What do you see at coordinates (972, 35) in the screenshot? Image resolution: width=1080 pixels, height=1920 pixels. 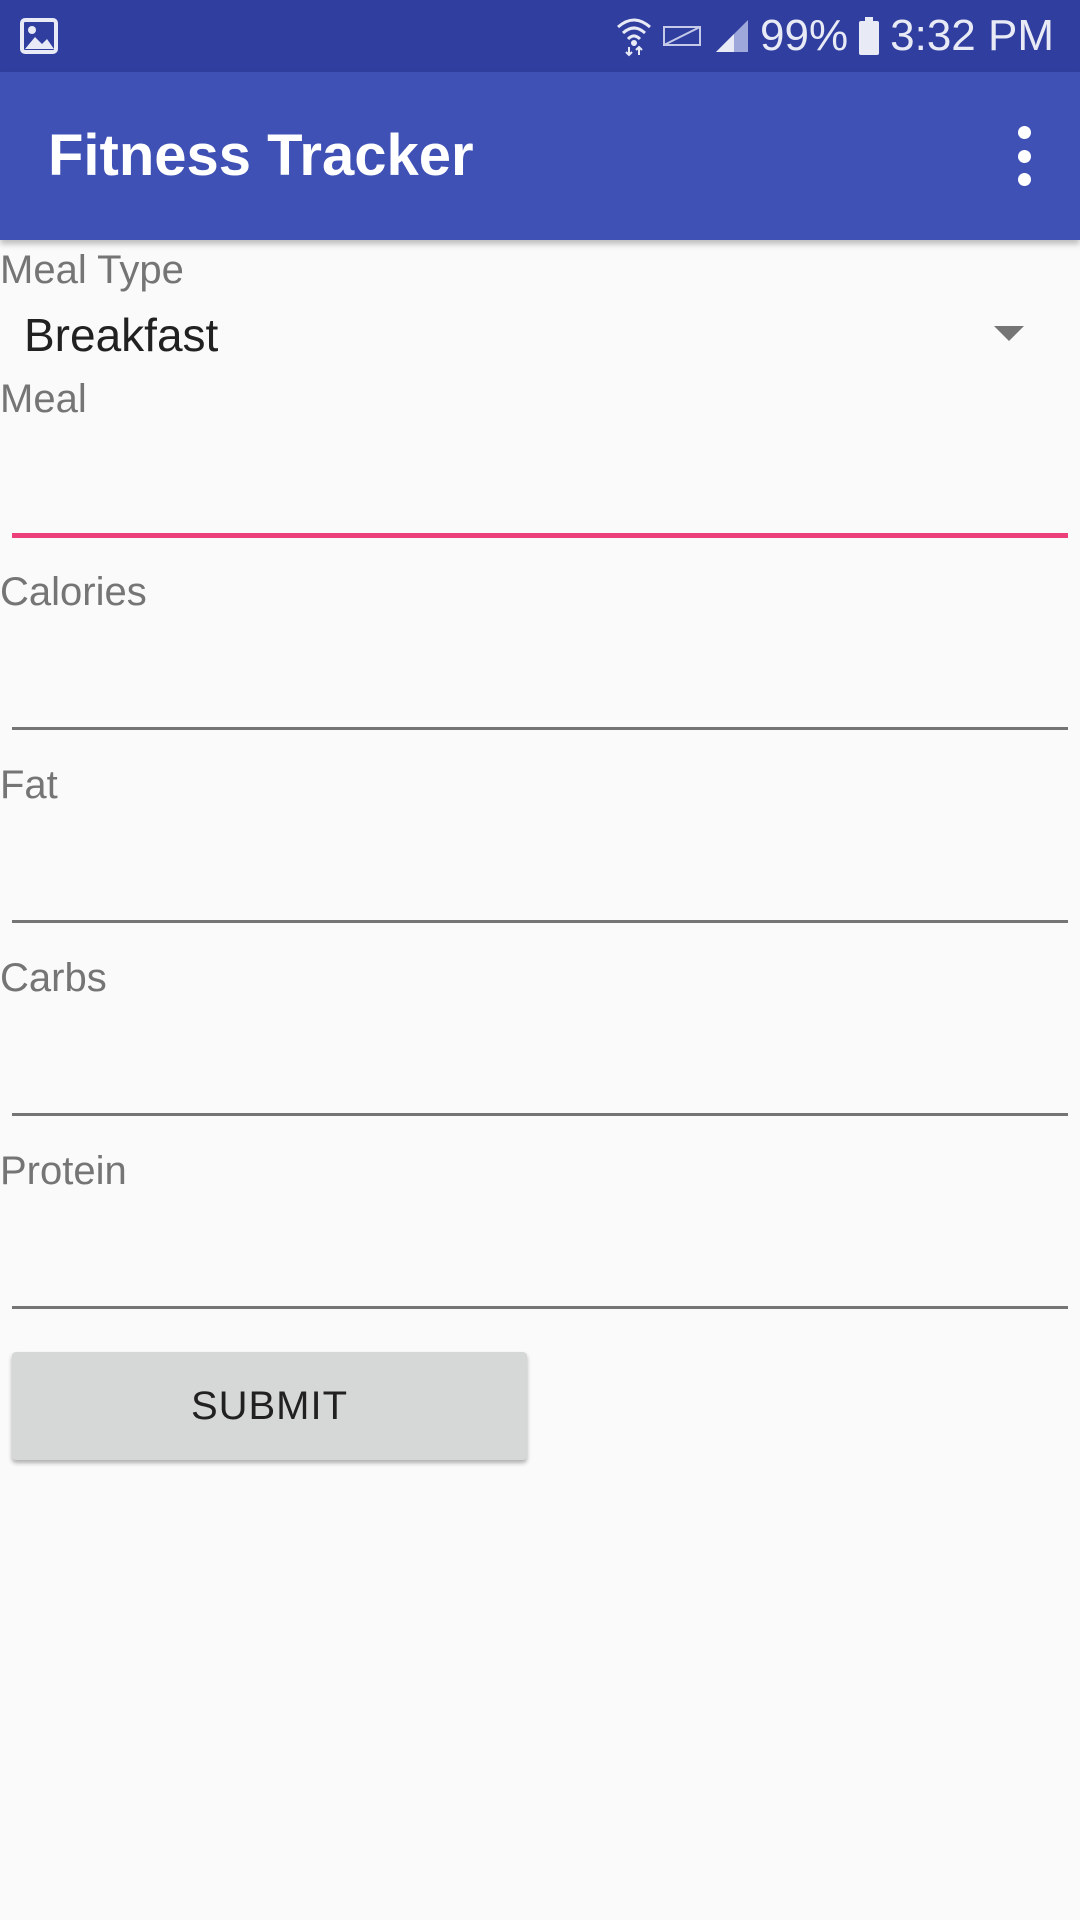 I see `clock: 3:32 PM` at bounding box center [972, 35].